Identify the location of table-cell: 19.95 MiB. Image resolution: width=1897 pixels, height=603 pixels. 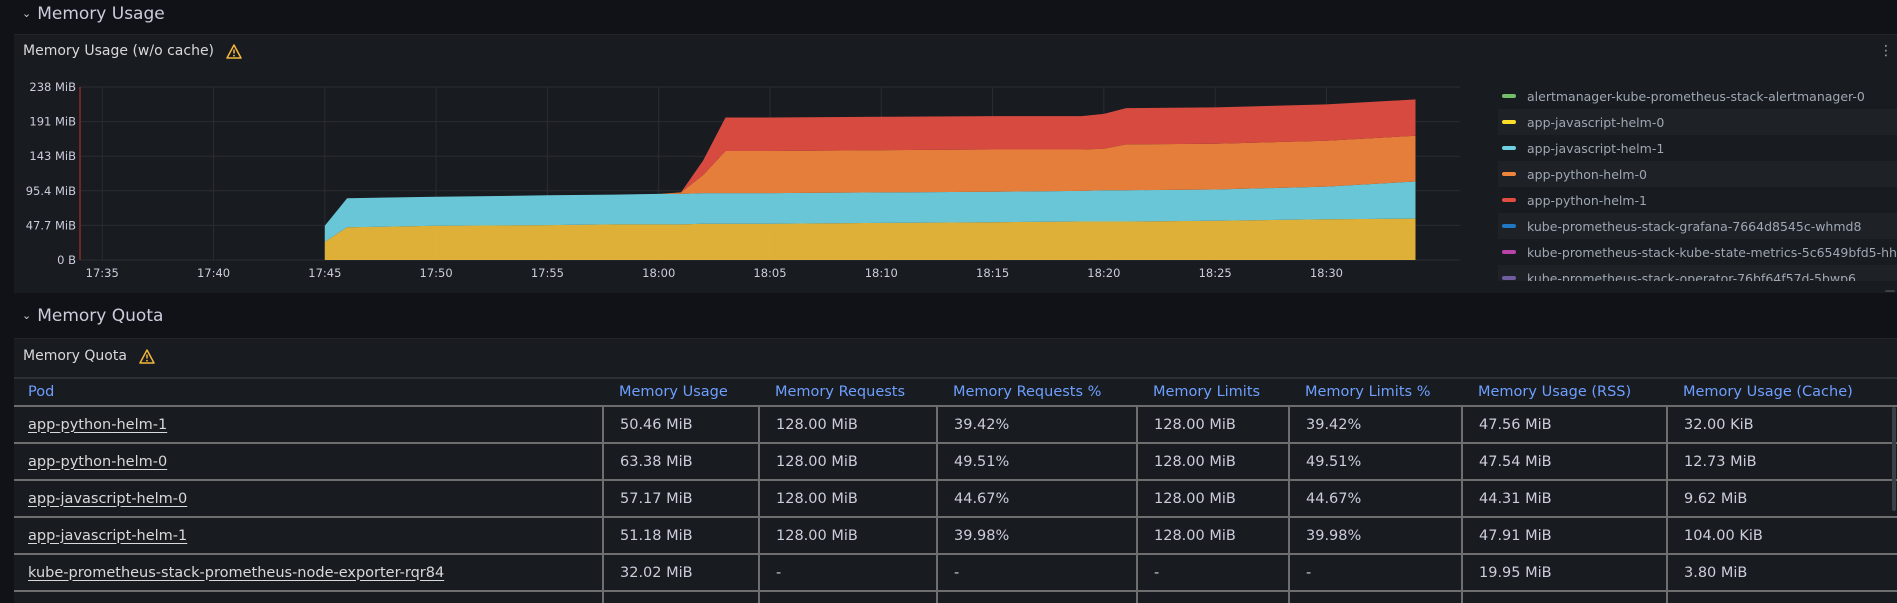
(1565, 573).